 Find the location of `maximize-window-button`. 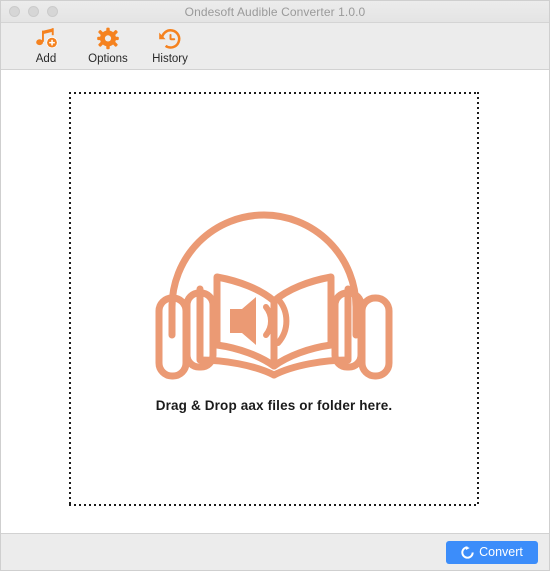

maximize-window-button is located at coordinates (52, 11).